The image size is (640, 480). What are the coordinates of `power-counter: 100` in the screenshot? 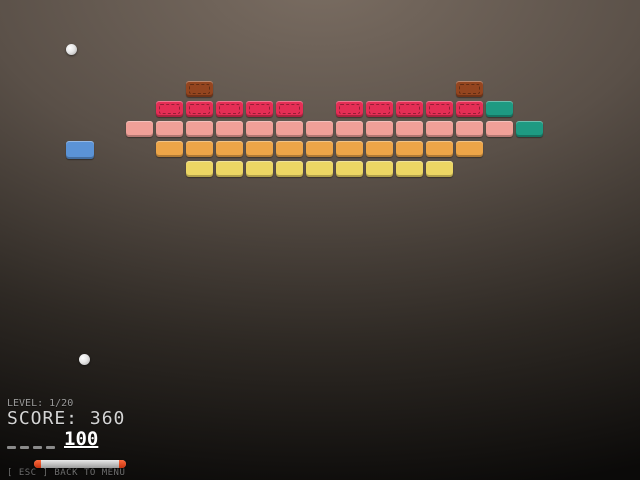 It's located at (81, 439).